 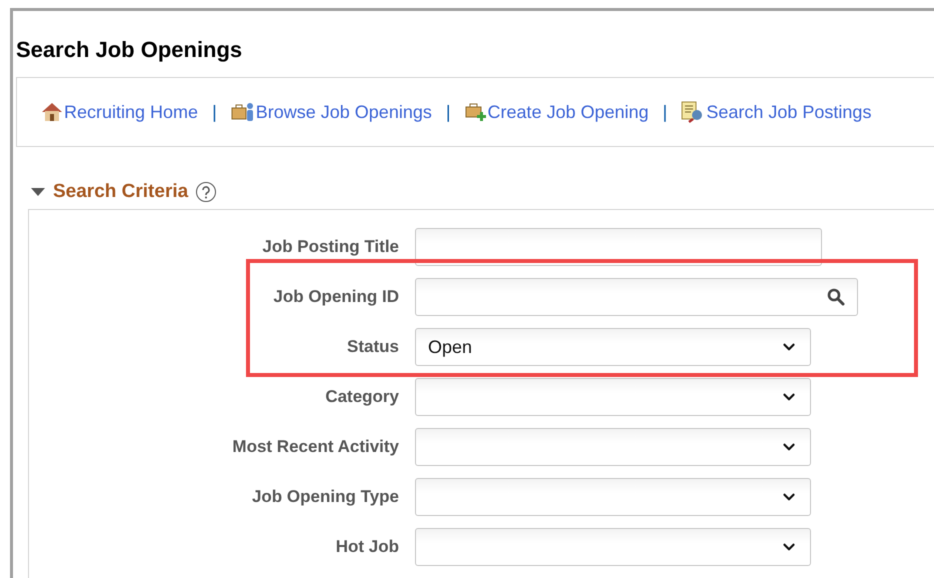 I want to click on nav-link: Create Job Opening, so click(x=556, y=112).